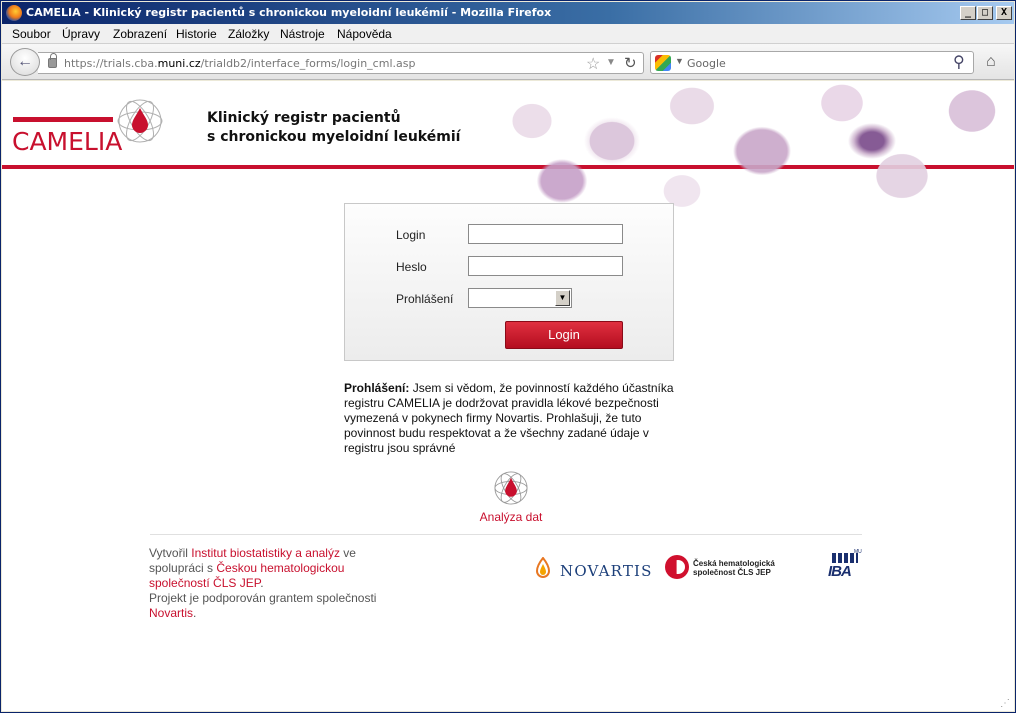 The width and height of the screenshot is (1016, 713). I want to click on czech-hematology-society-logo: Česká hematologická společnost ČLS JEP, so click(735, 568).